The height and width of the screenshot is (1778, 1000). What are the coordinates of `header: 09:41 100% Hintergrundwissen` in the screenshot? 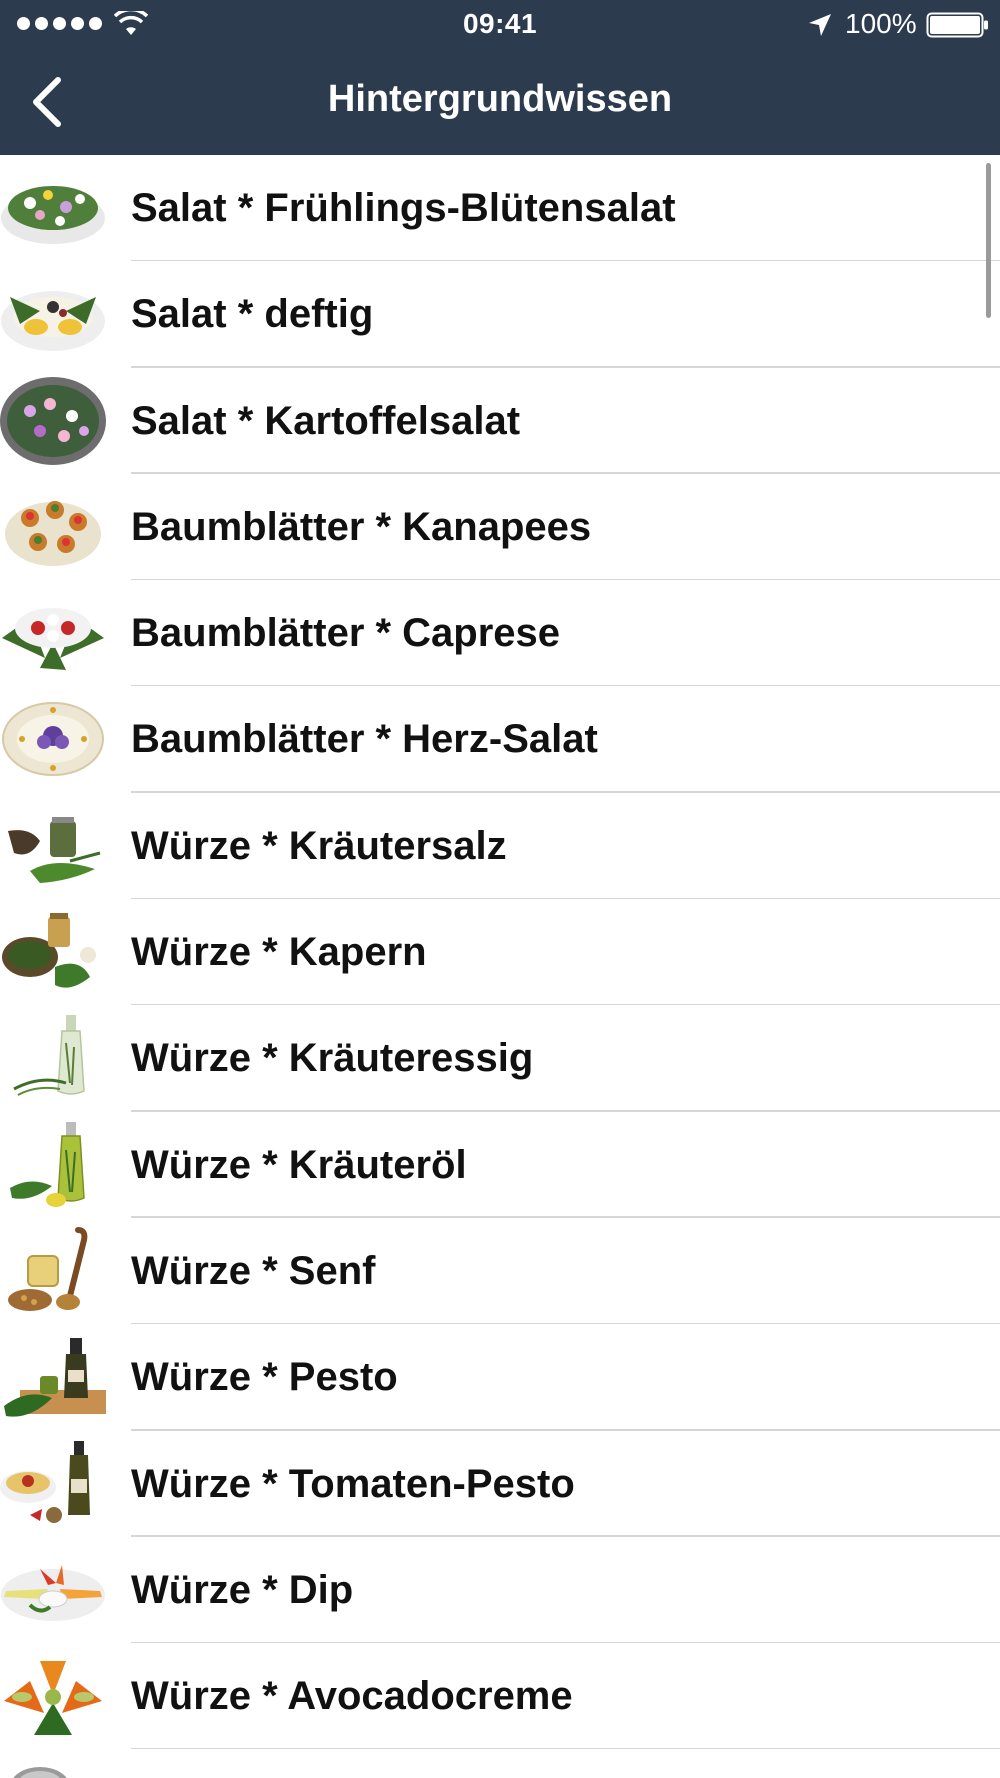 It's located at (500, 77).